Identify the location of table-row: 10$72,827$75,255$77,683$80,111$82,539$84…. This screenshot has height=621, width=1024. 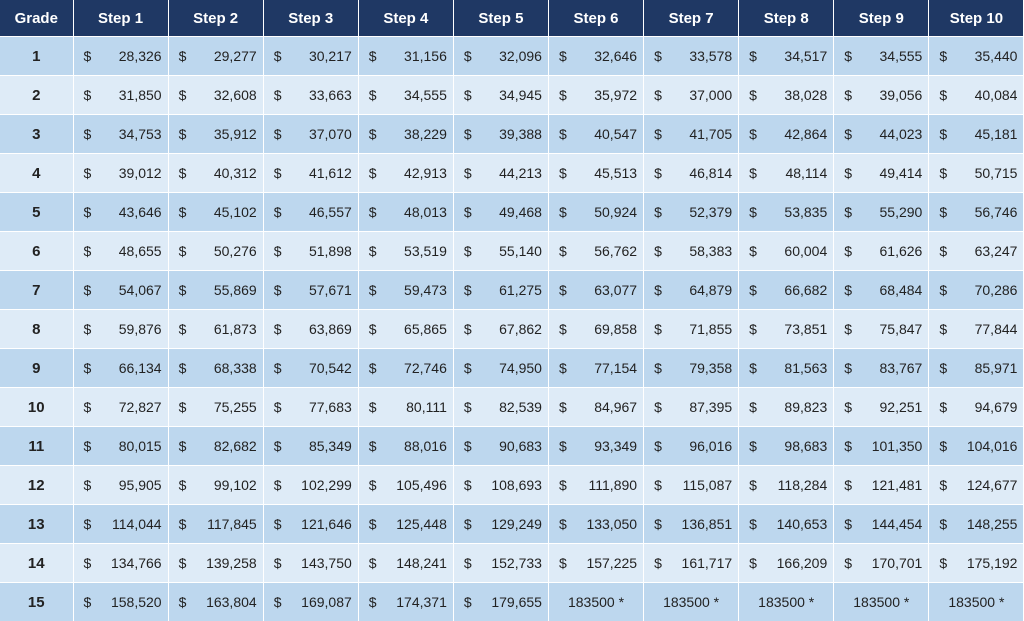
(512, 407).